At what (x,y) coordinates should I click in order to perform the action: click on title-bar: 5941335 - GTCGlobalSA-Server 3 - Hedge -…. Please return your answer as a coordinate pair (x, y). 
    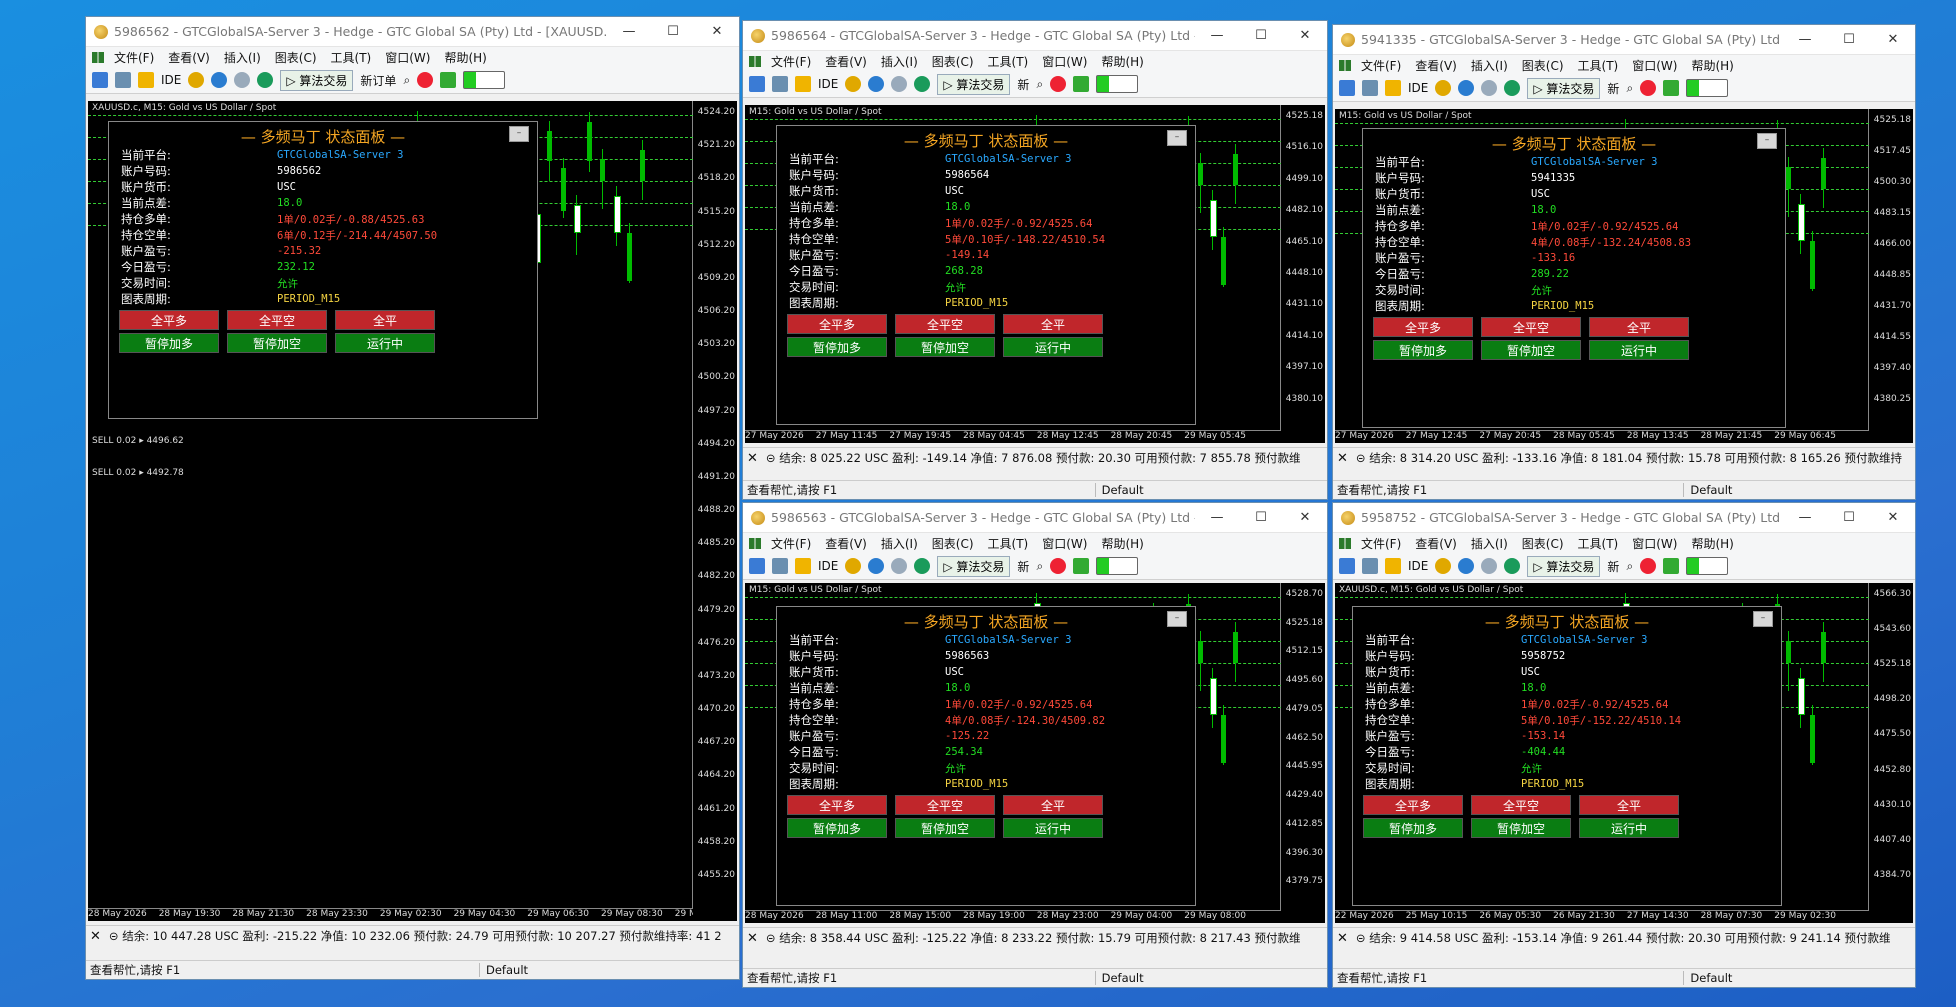
    Looking at the image, I should click on (1624, 40).